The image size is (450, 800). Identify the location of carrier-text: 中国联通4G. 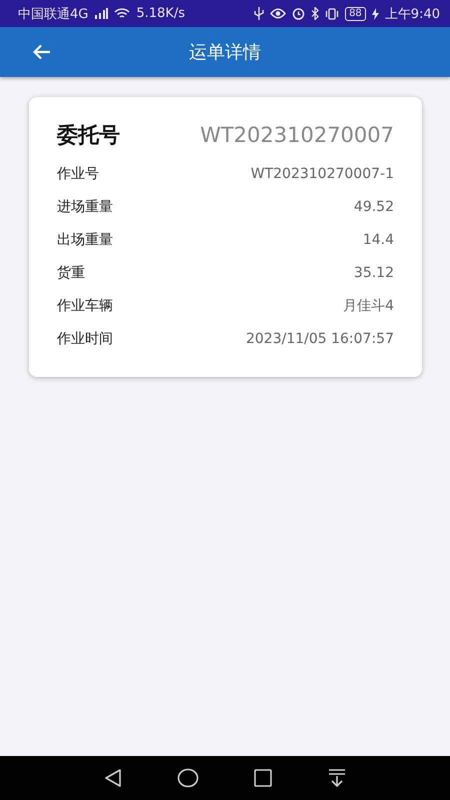
(53, 14).